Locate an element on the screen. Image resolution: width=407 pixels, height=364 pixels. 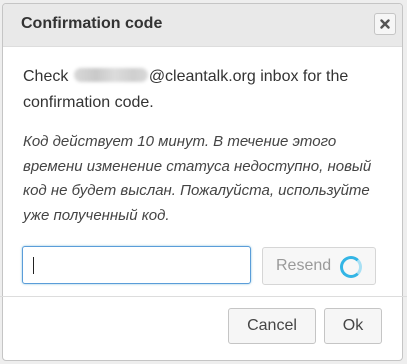
dialog-titlebar: Confirmation code is located at coordinates (202, 25).